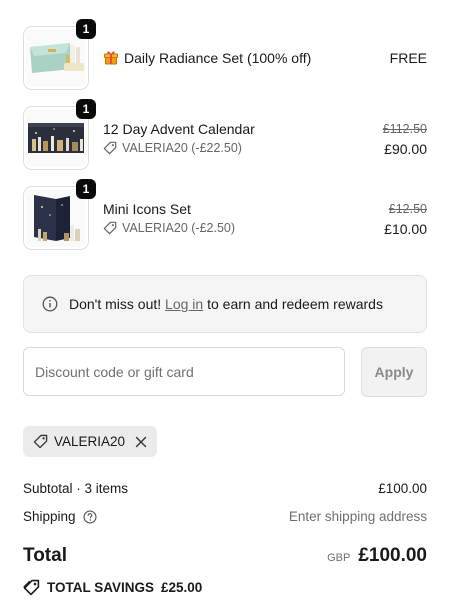 The width and height of the screenshot is (462, 613). What do you see at coordinates (405, 149) in the screenshot?
I see `price-current: £90.00` at bounding box center [405, 149].